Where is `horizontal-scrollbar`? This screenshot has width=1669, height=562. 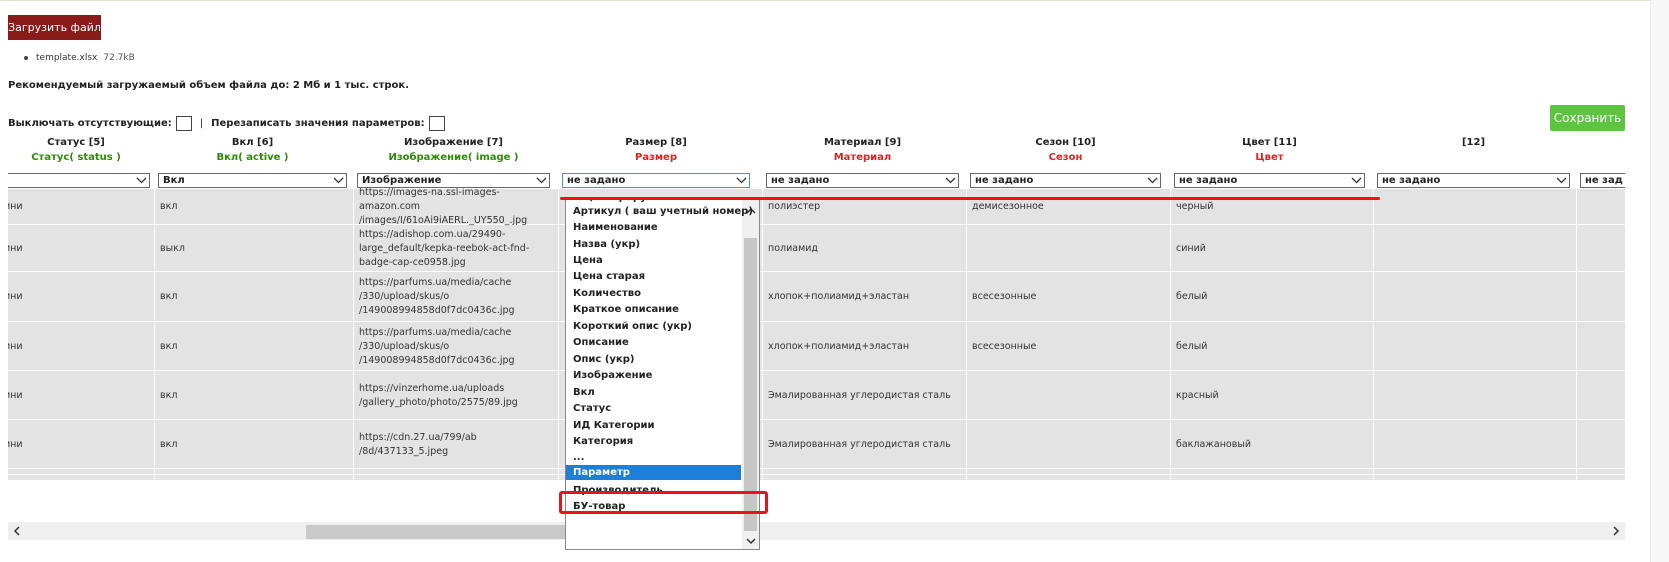 horizontal-scrollbar is located at coordinates (816, 531).